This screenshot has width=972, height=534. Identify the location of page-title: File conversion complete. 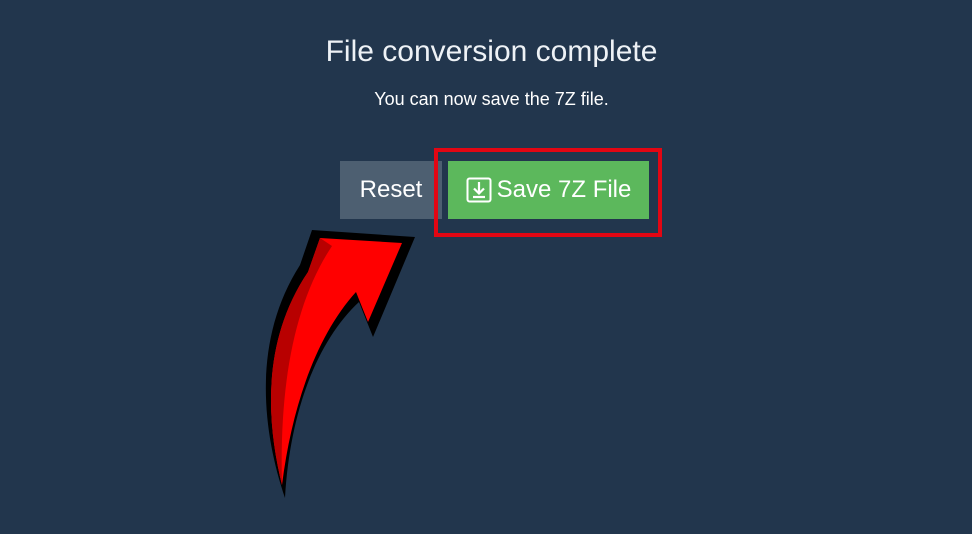
(491, 51).